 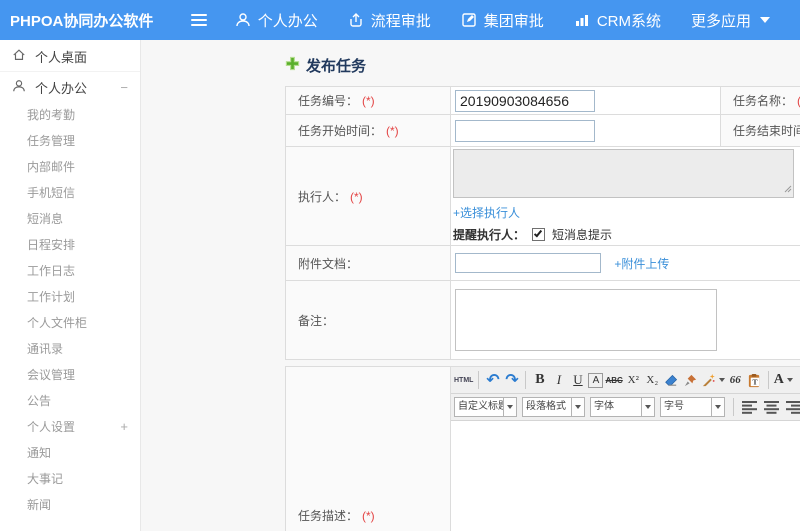 I want to click on remark-textarea, so click(x=586, y=320).